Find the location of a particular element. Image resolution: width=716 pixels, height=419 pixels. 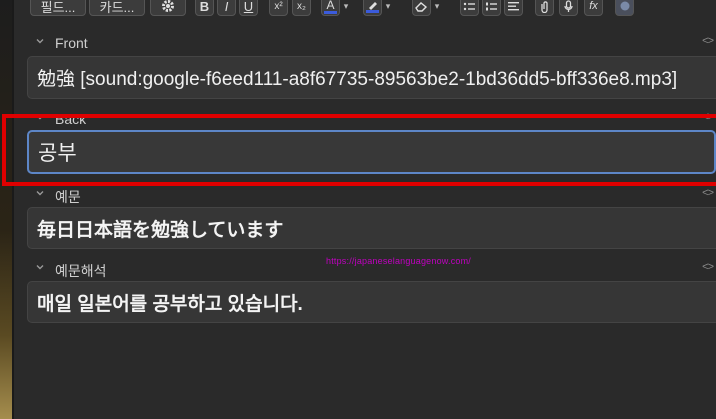

options-button is located at coordinates (168, 8).